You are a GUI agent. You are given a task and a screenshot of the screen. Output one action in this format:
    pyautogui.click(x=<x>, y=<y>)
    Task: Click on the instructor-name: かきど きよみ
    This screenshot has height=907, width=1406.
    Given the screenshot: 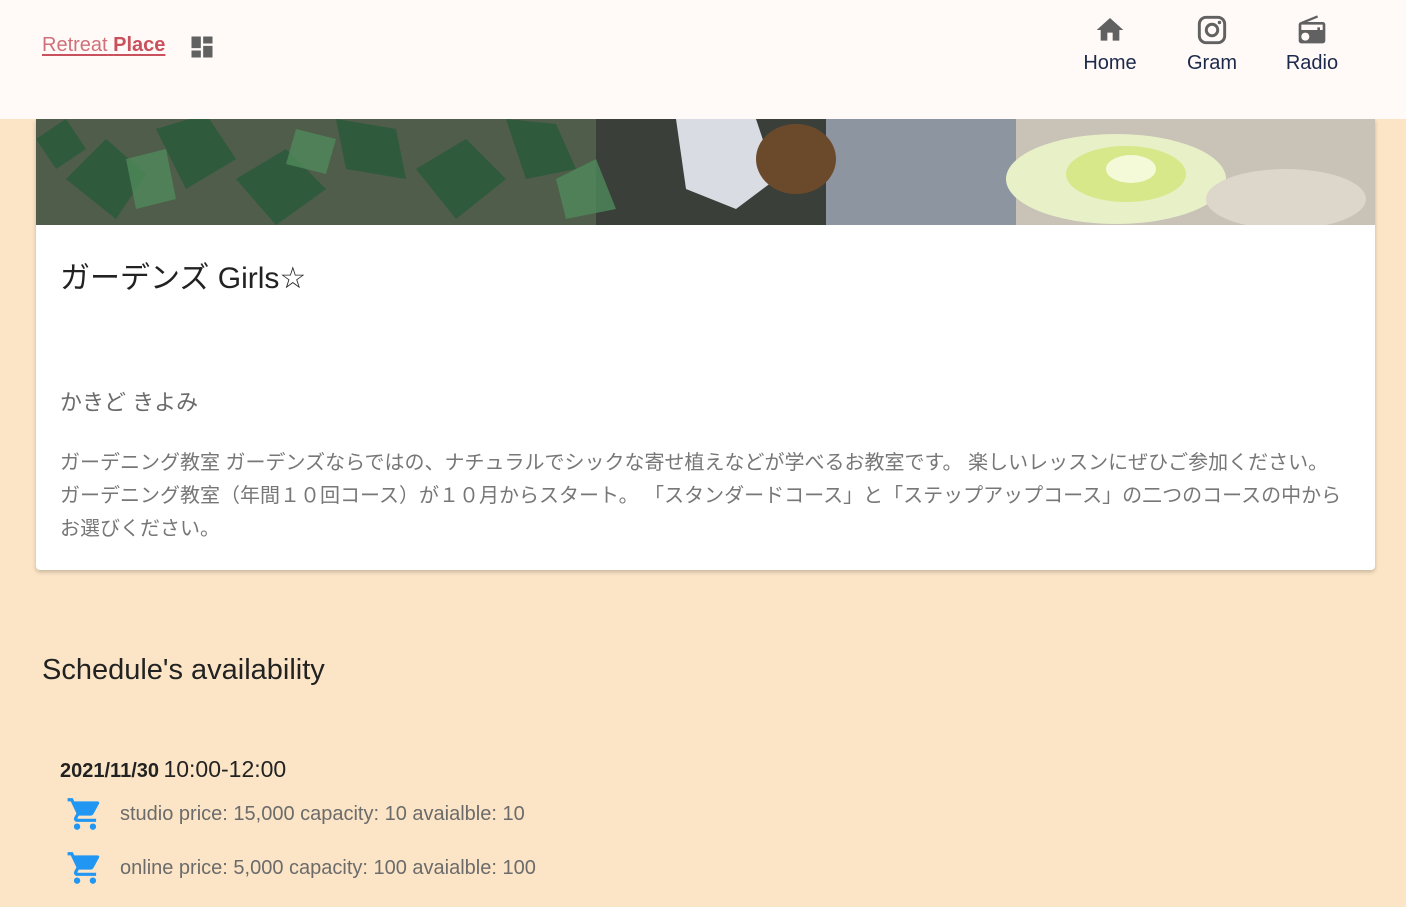 What is the action you would take?
    pyautogui.click(x=129, y=402)
    